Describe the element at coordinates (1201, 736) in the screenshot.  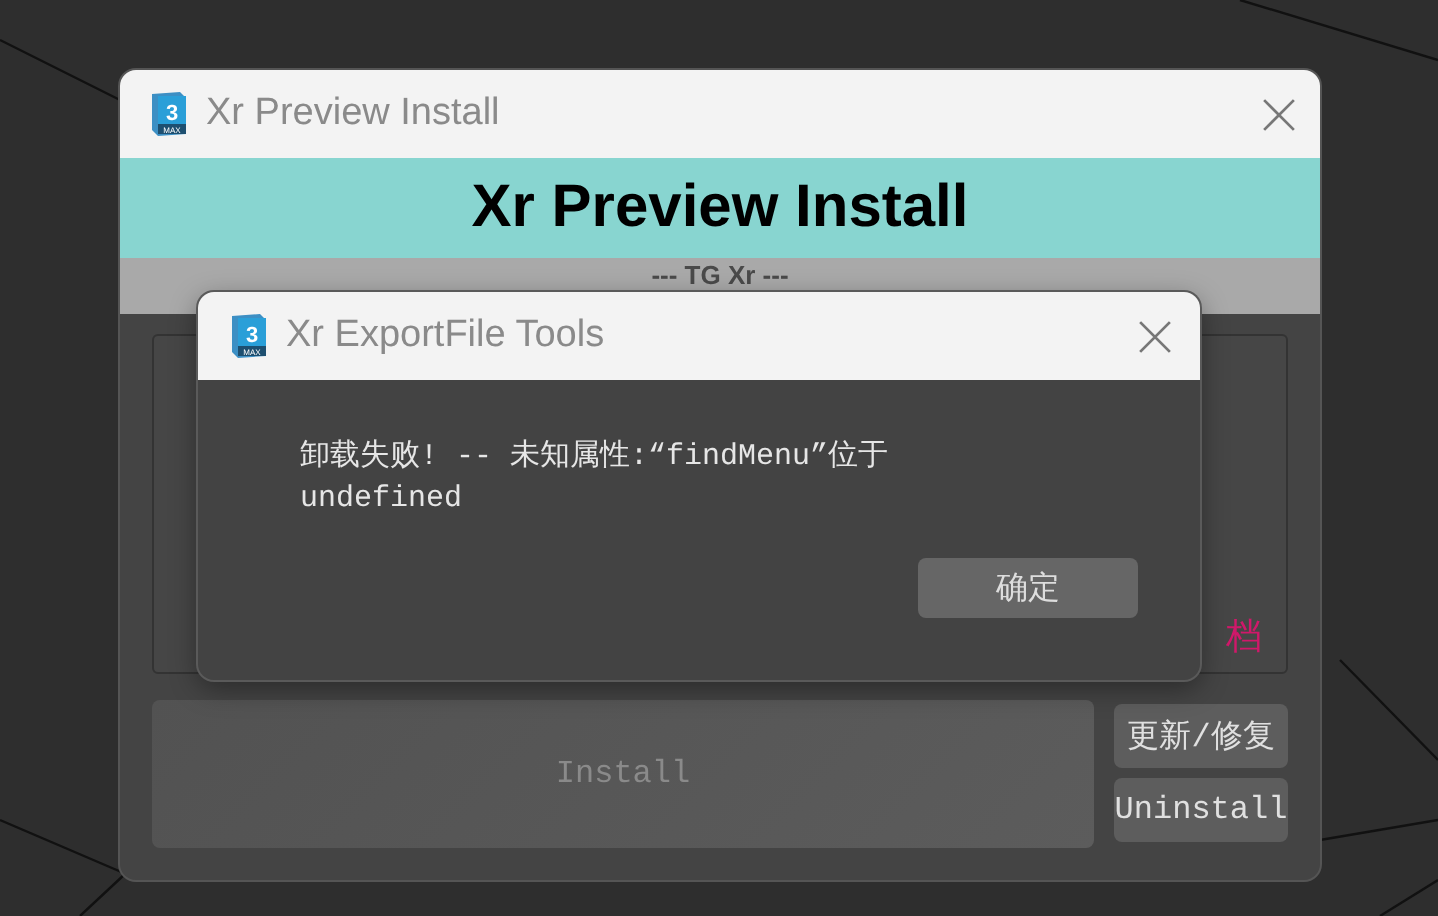
I see `side-button: 更新/修复` at that location.